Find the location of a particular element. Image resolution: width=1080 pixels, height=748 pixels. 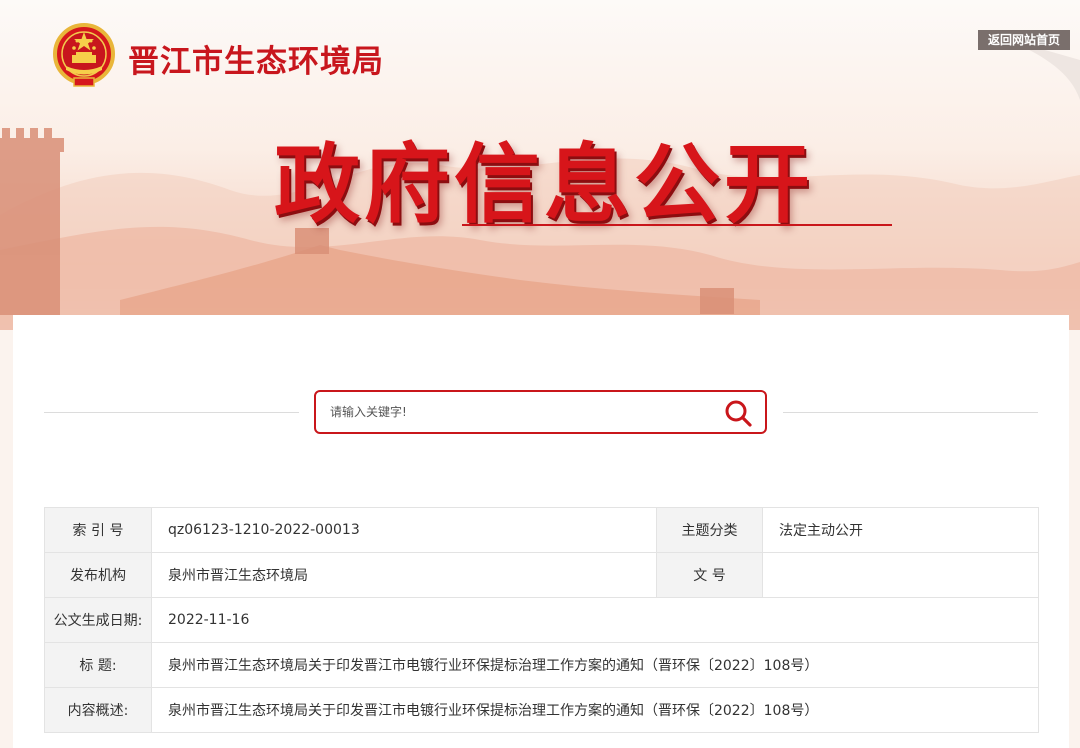

topic-value: 法定主动公开 is located at coordinates (900, 530).